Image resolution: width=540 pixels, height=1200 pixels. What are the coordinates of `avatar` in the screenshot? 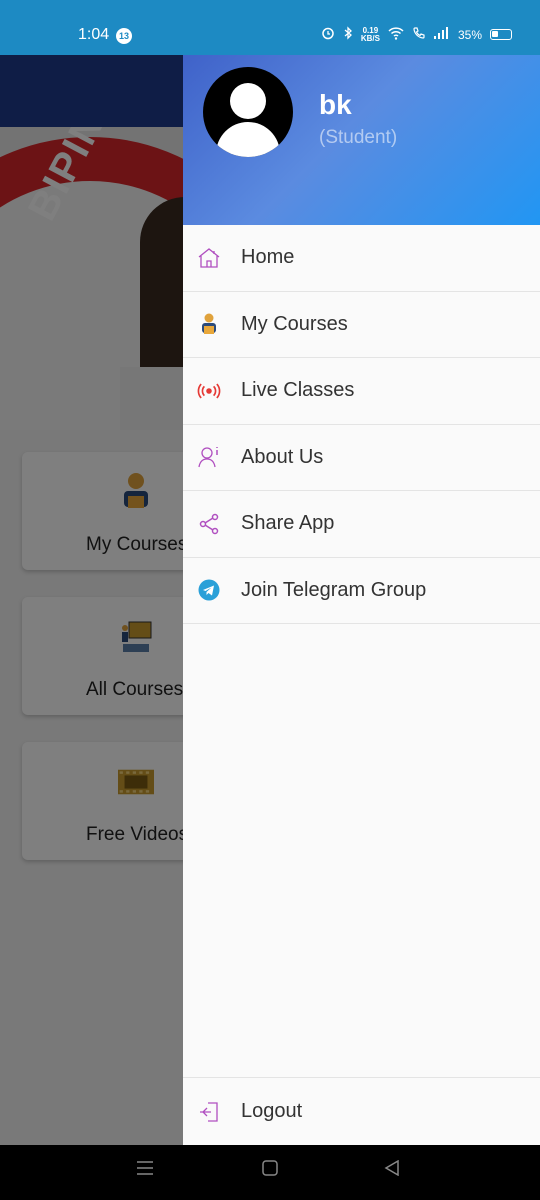 It's located at (248, 112).